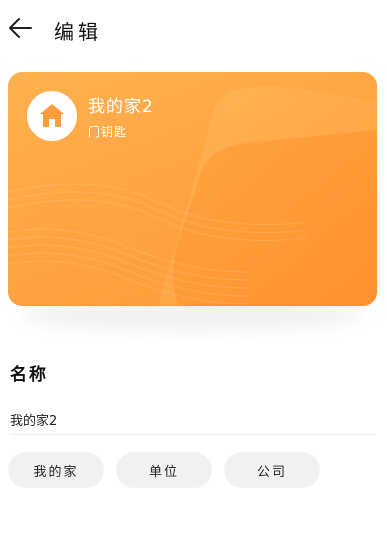  Describe the element at coordinates (78, 32) in the screenshot. I see `page-title: 编辑` at that location.